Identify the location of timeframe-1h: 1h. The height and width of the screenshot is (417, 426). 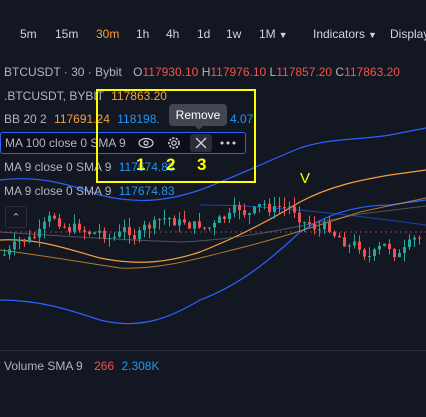
(142, 34).